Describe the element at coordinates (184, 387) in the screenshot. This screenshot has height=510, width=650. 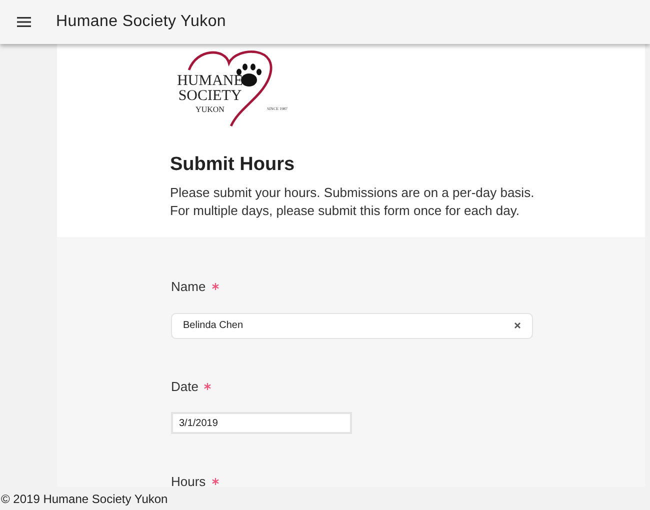
I see `field-label: Date` at that location.